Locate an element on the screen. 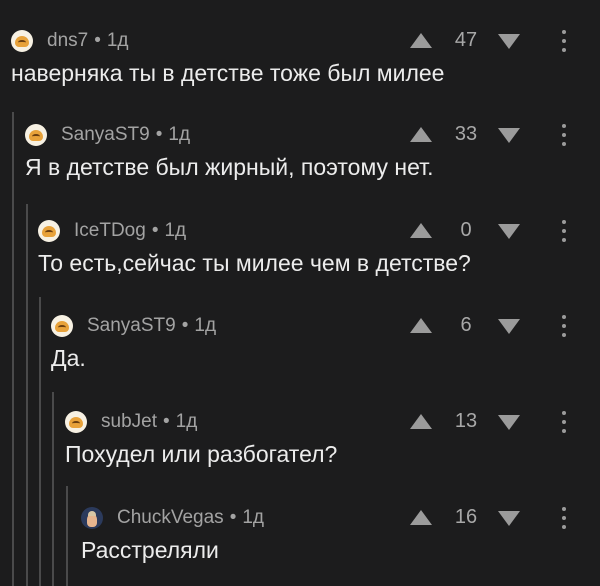 This screenshot has height=586, width=600. score: 0 is located at coordinates (466, 230).